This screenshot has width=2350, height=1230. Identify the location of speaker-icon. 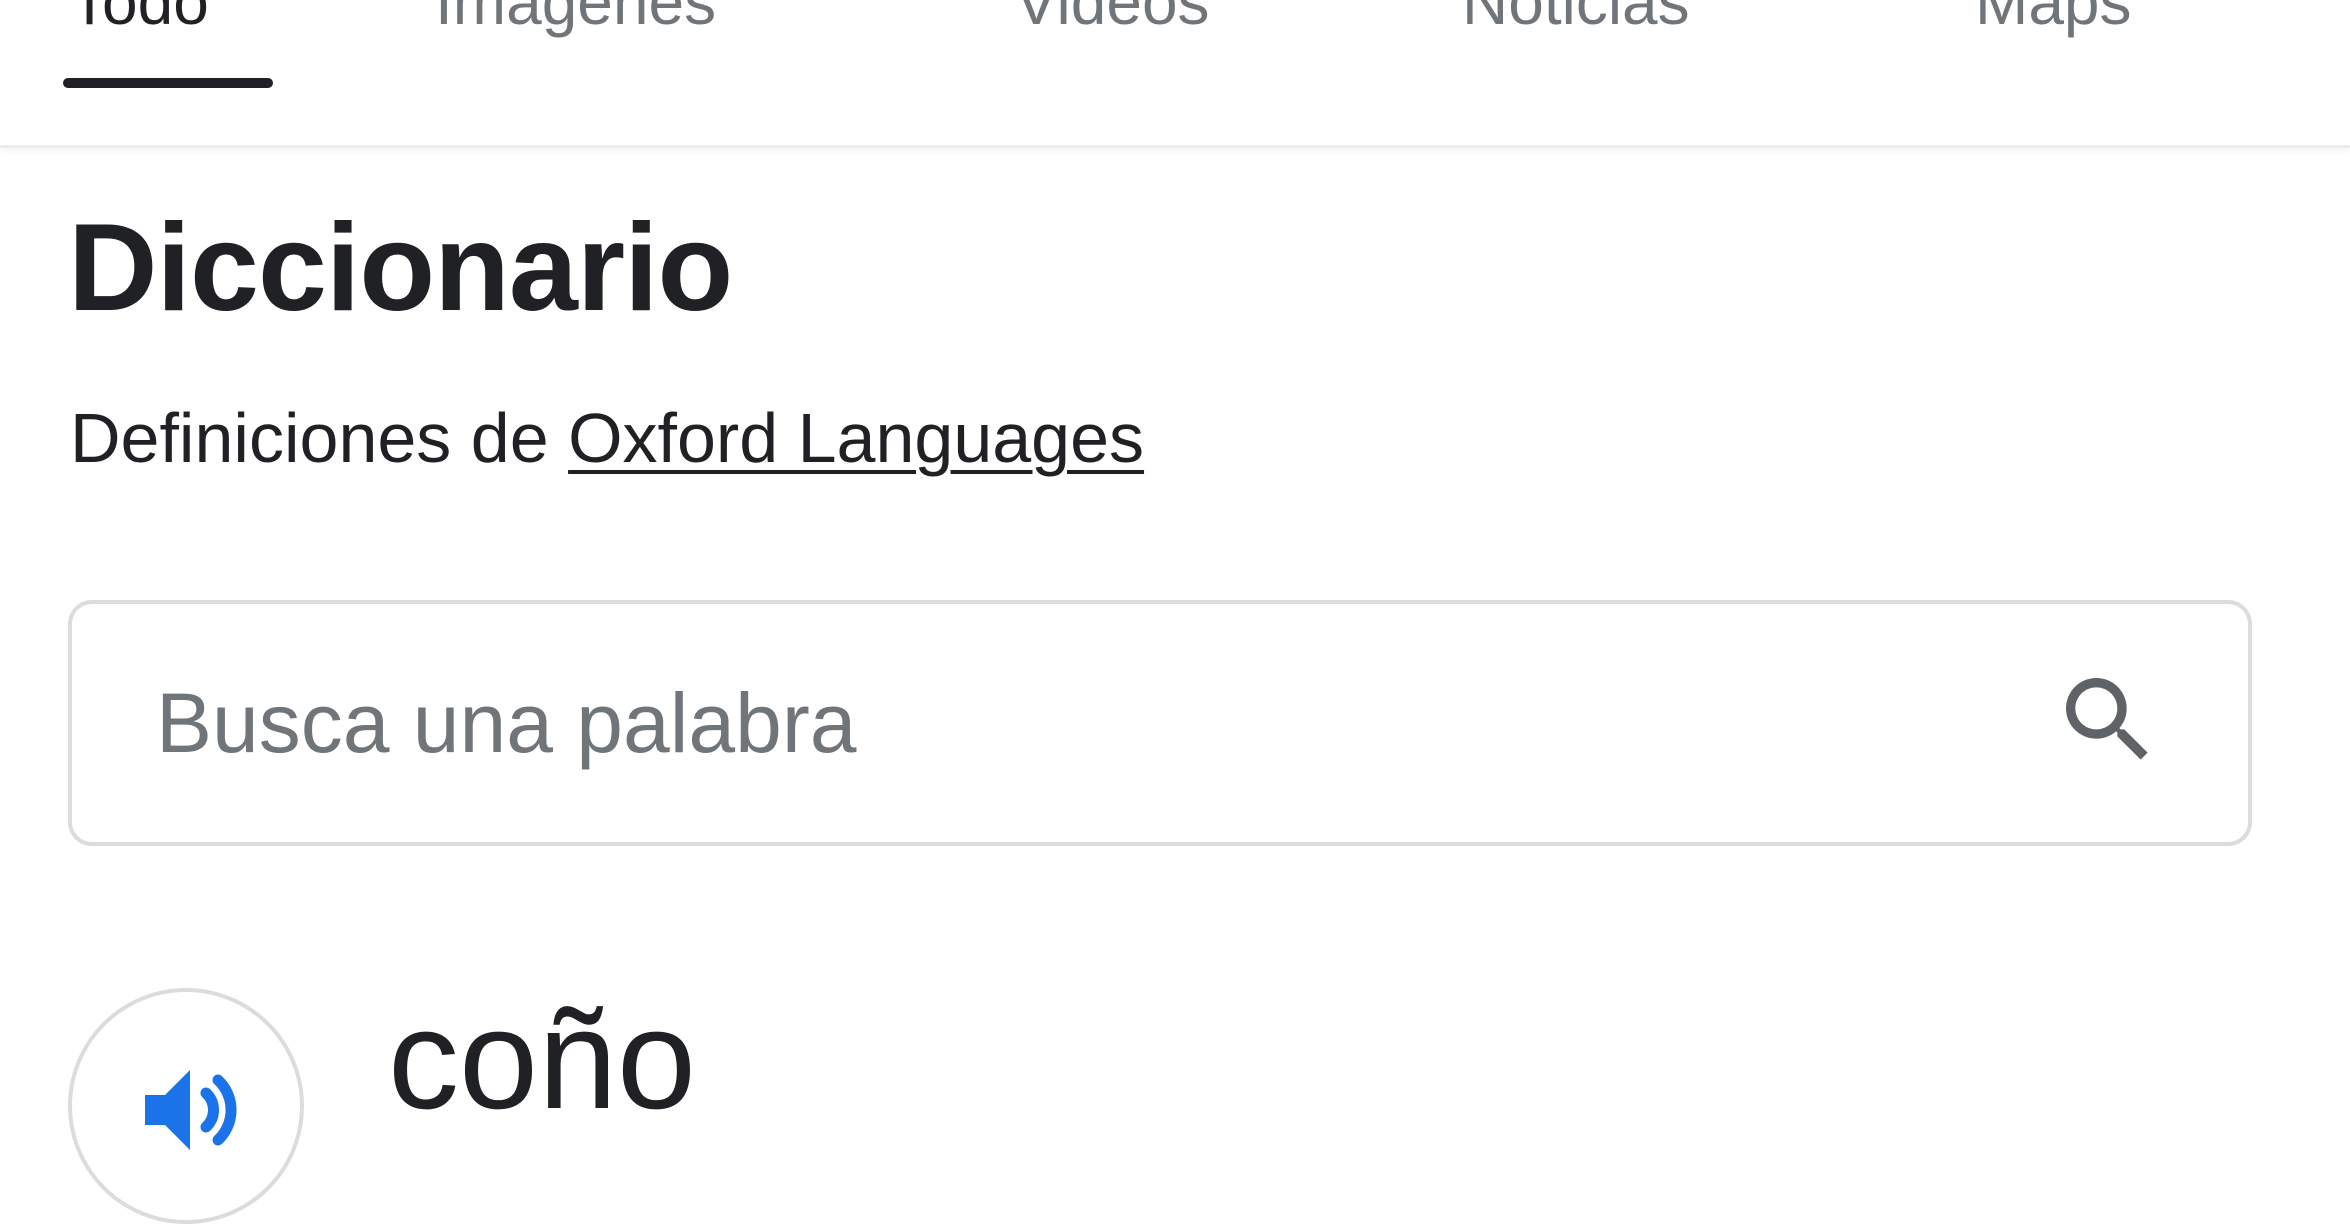
(191, 1110).